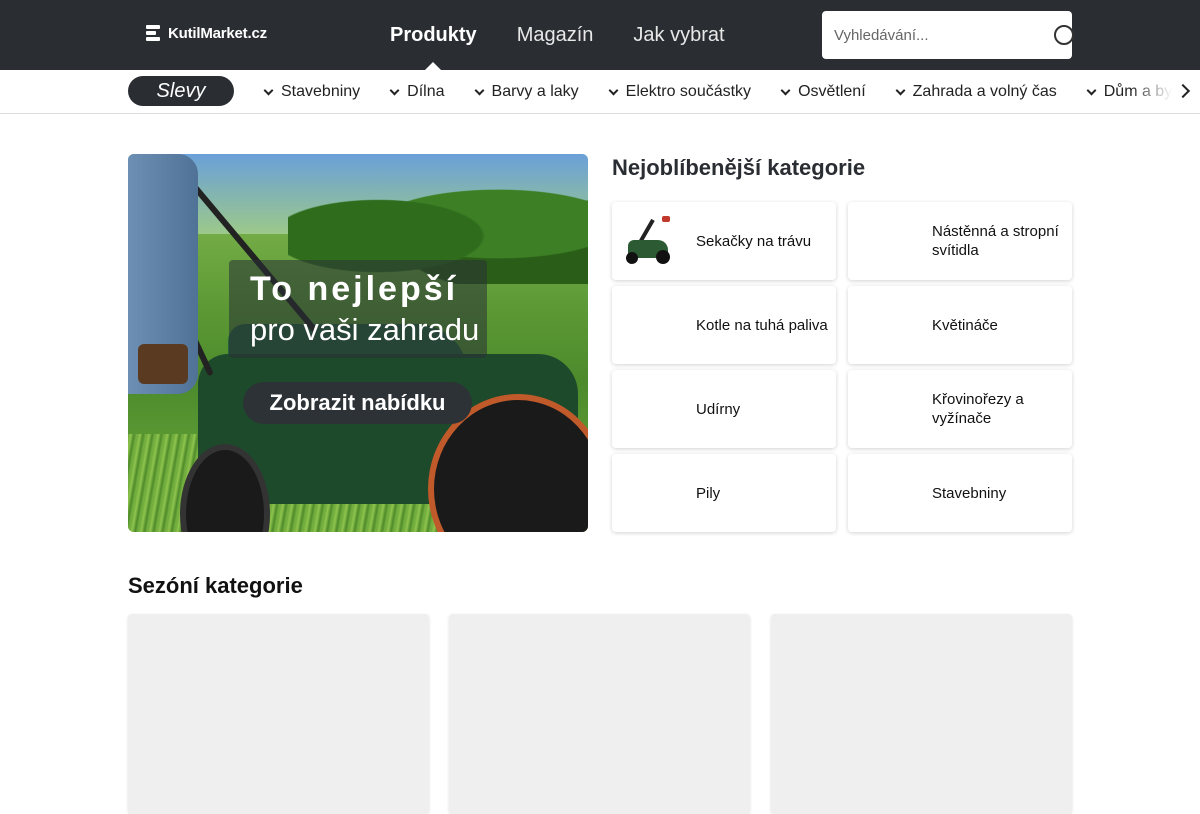 This screenshot has width=1200, height=814. Describe the element at coordinates (650, 241) in the screenshot. I see `lawn-mower-icon` at that location.